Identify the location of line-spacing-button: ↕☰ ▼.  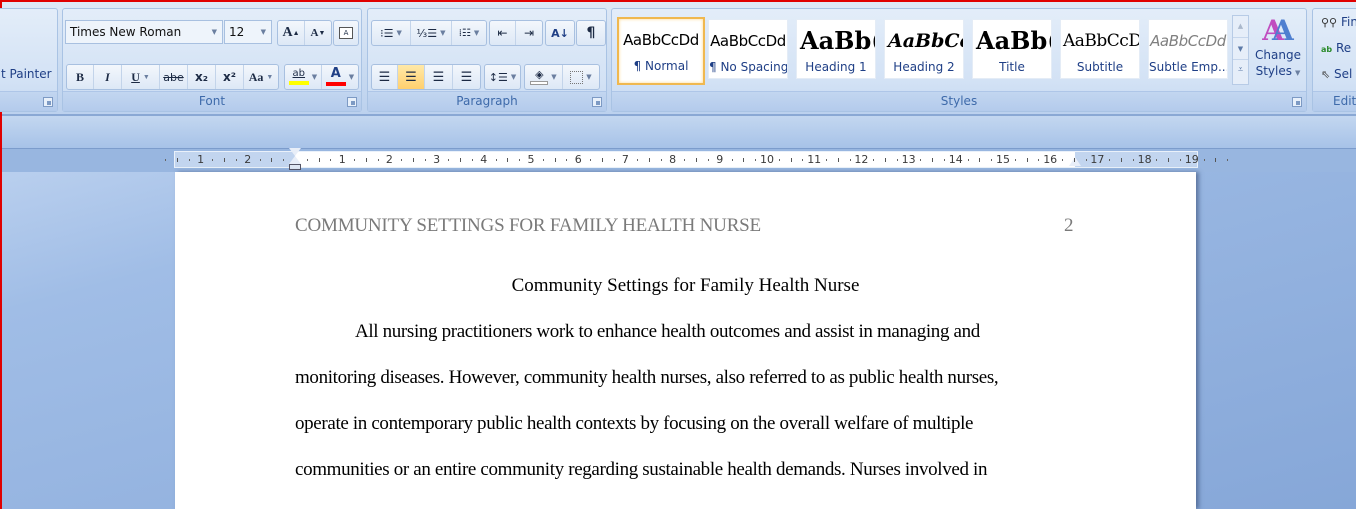
(502, 77).